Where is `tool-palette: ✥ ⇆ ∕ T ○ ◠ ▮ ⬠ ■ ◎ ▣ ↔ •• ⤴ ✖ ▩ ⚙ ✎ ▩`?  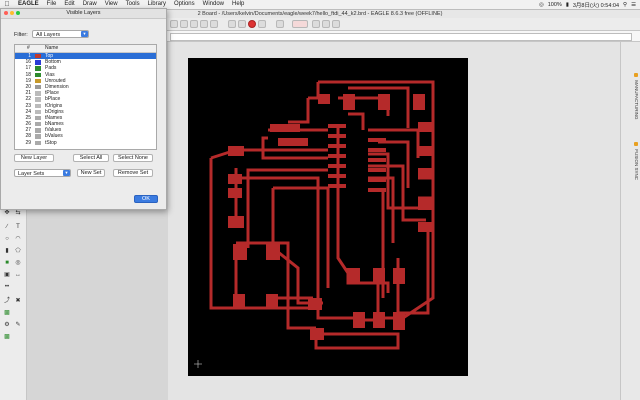
tool-palette: ✥ ⇆ ∕ T ○ ◠ ▮ ⬠ ■ ◎ ▣ ↔ •• ⤴ ✖ ▩ ⚙ ✎ ▩ is located at coordinates (13, 302).